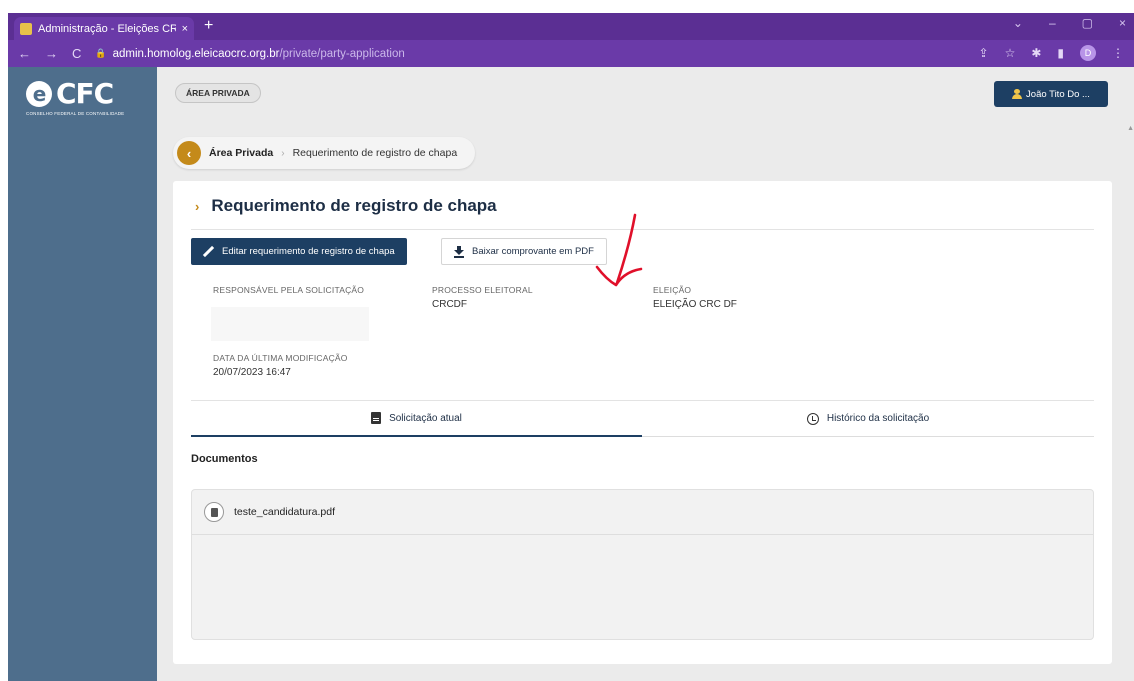 The height and width of the screenshot is (681, 1134). What do you see at coordinates (1069, 23) in the screenshot?
I see `window-controls: ⌄ – ▢ ×` at bounding box center [1069, 23].